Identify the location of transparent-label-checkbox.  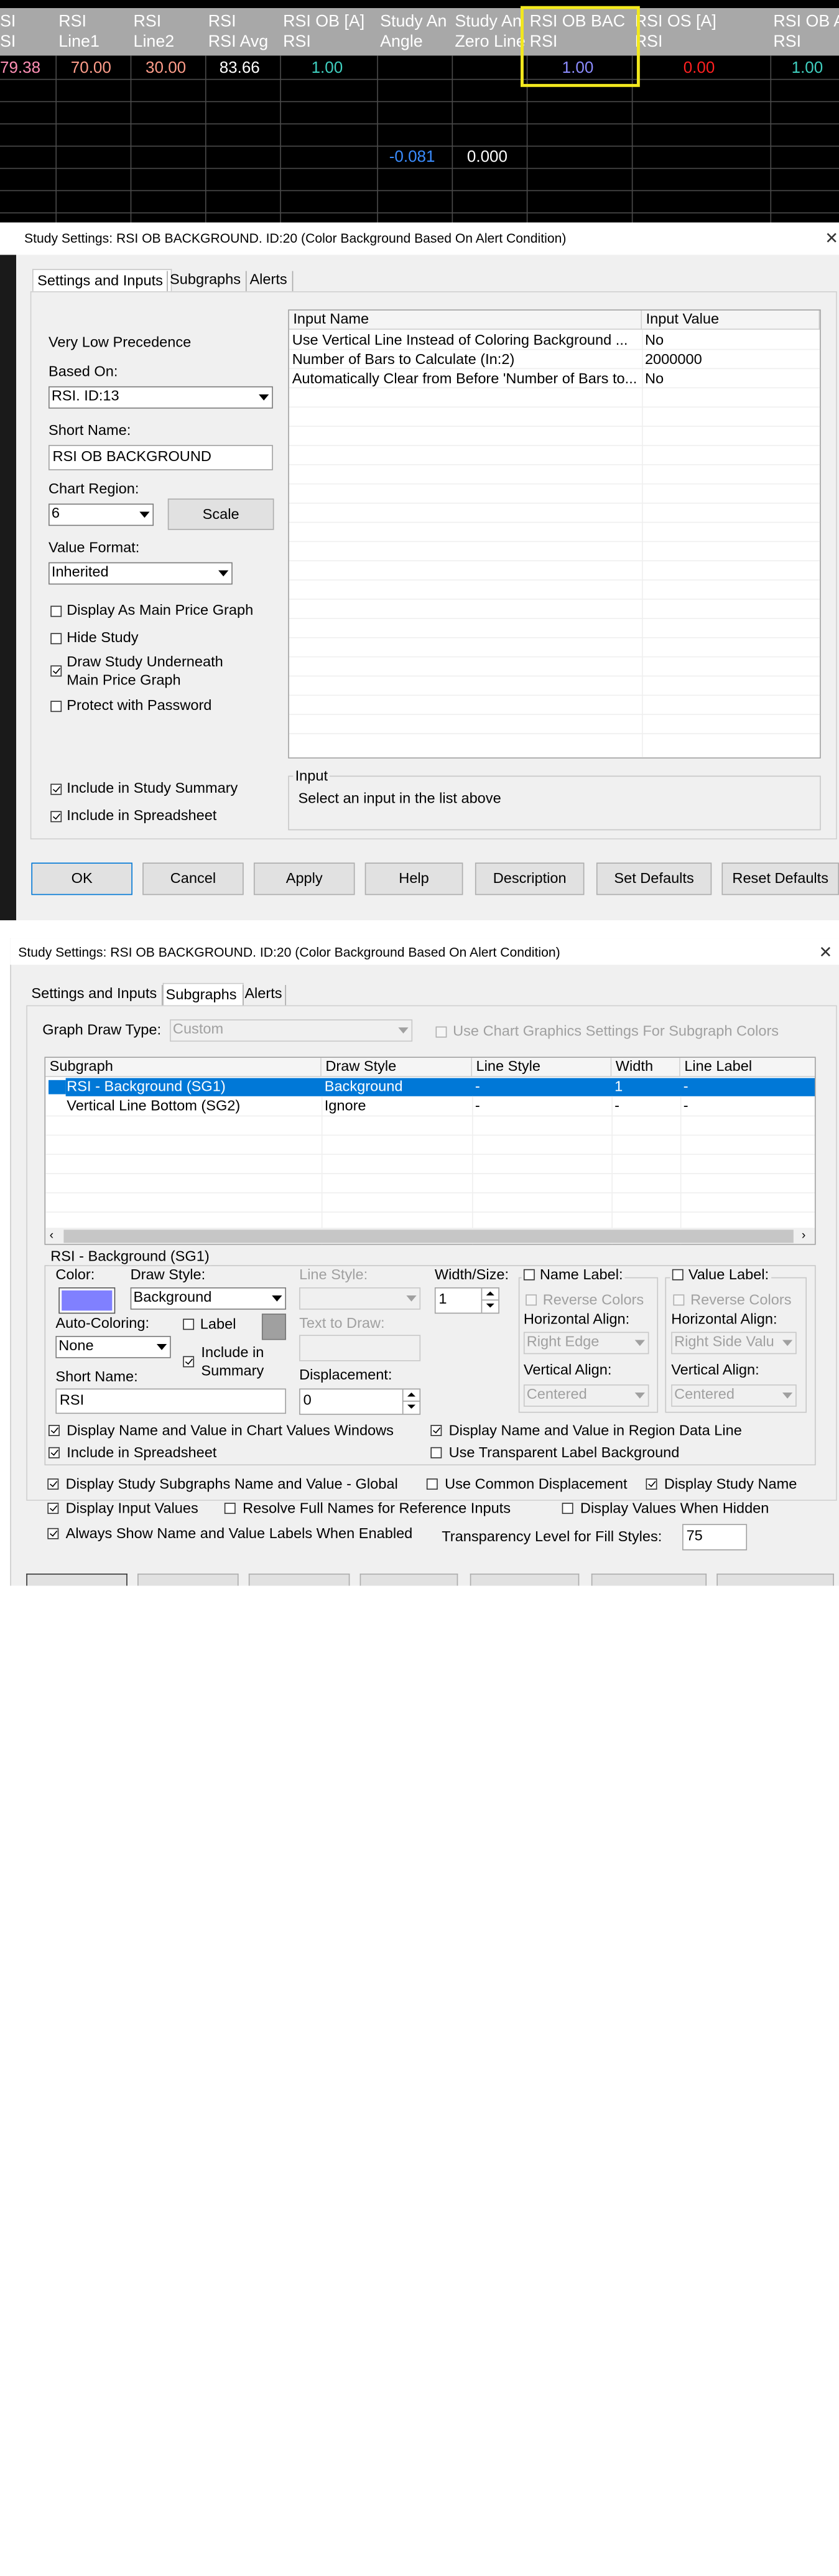
(436, 1452).